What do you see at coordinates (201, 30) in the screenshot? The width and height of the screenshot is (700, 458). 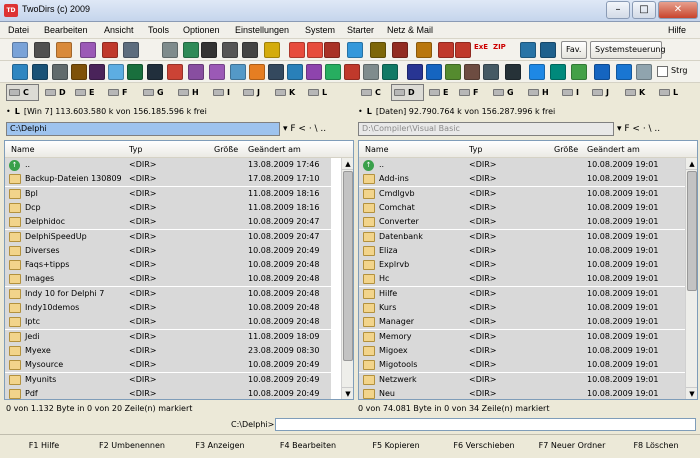 I see `menu-optionen: Optionen` at bounding box center [201, 30].